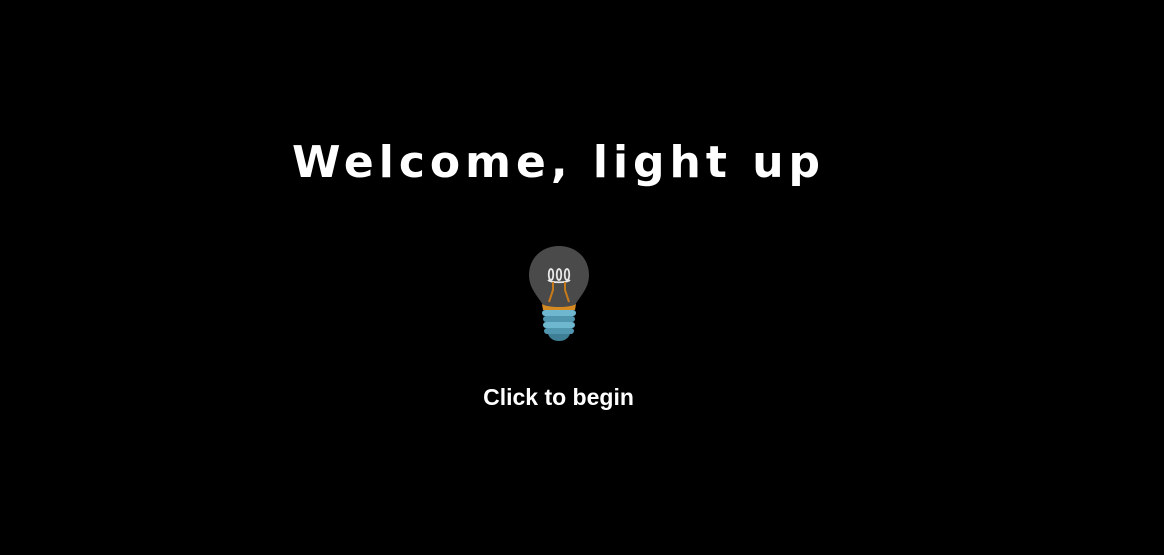  What do you see at coordinates (558, 397) in the screenshot?
I see `click-to-begin-prompt: Click to begin` at bounding box center [558, 397].